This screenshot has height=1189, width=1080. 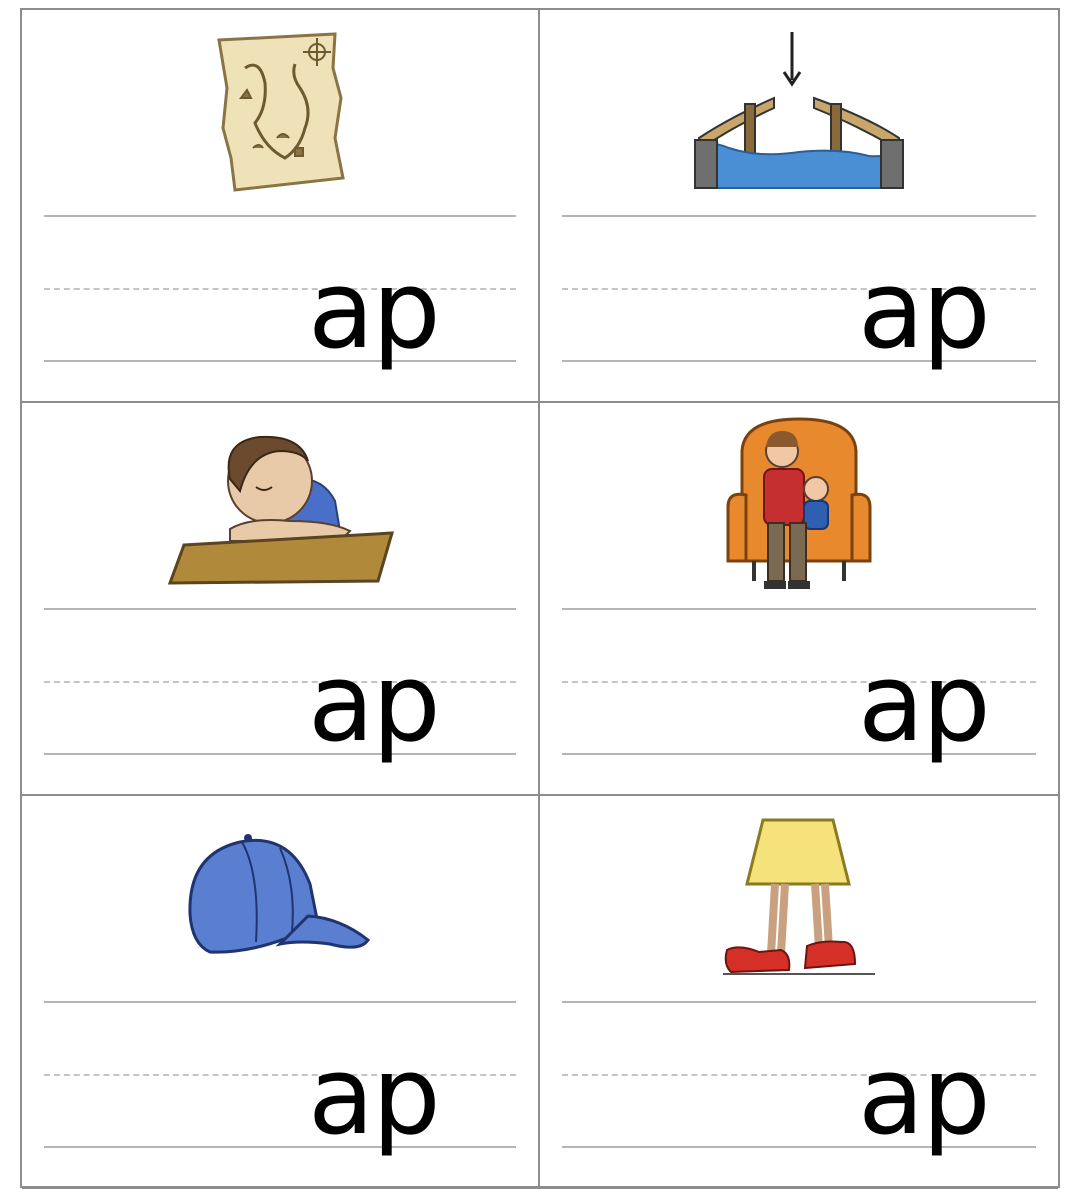 I want to click on shoes-picture, so click(x=799, y=898).